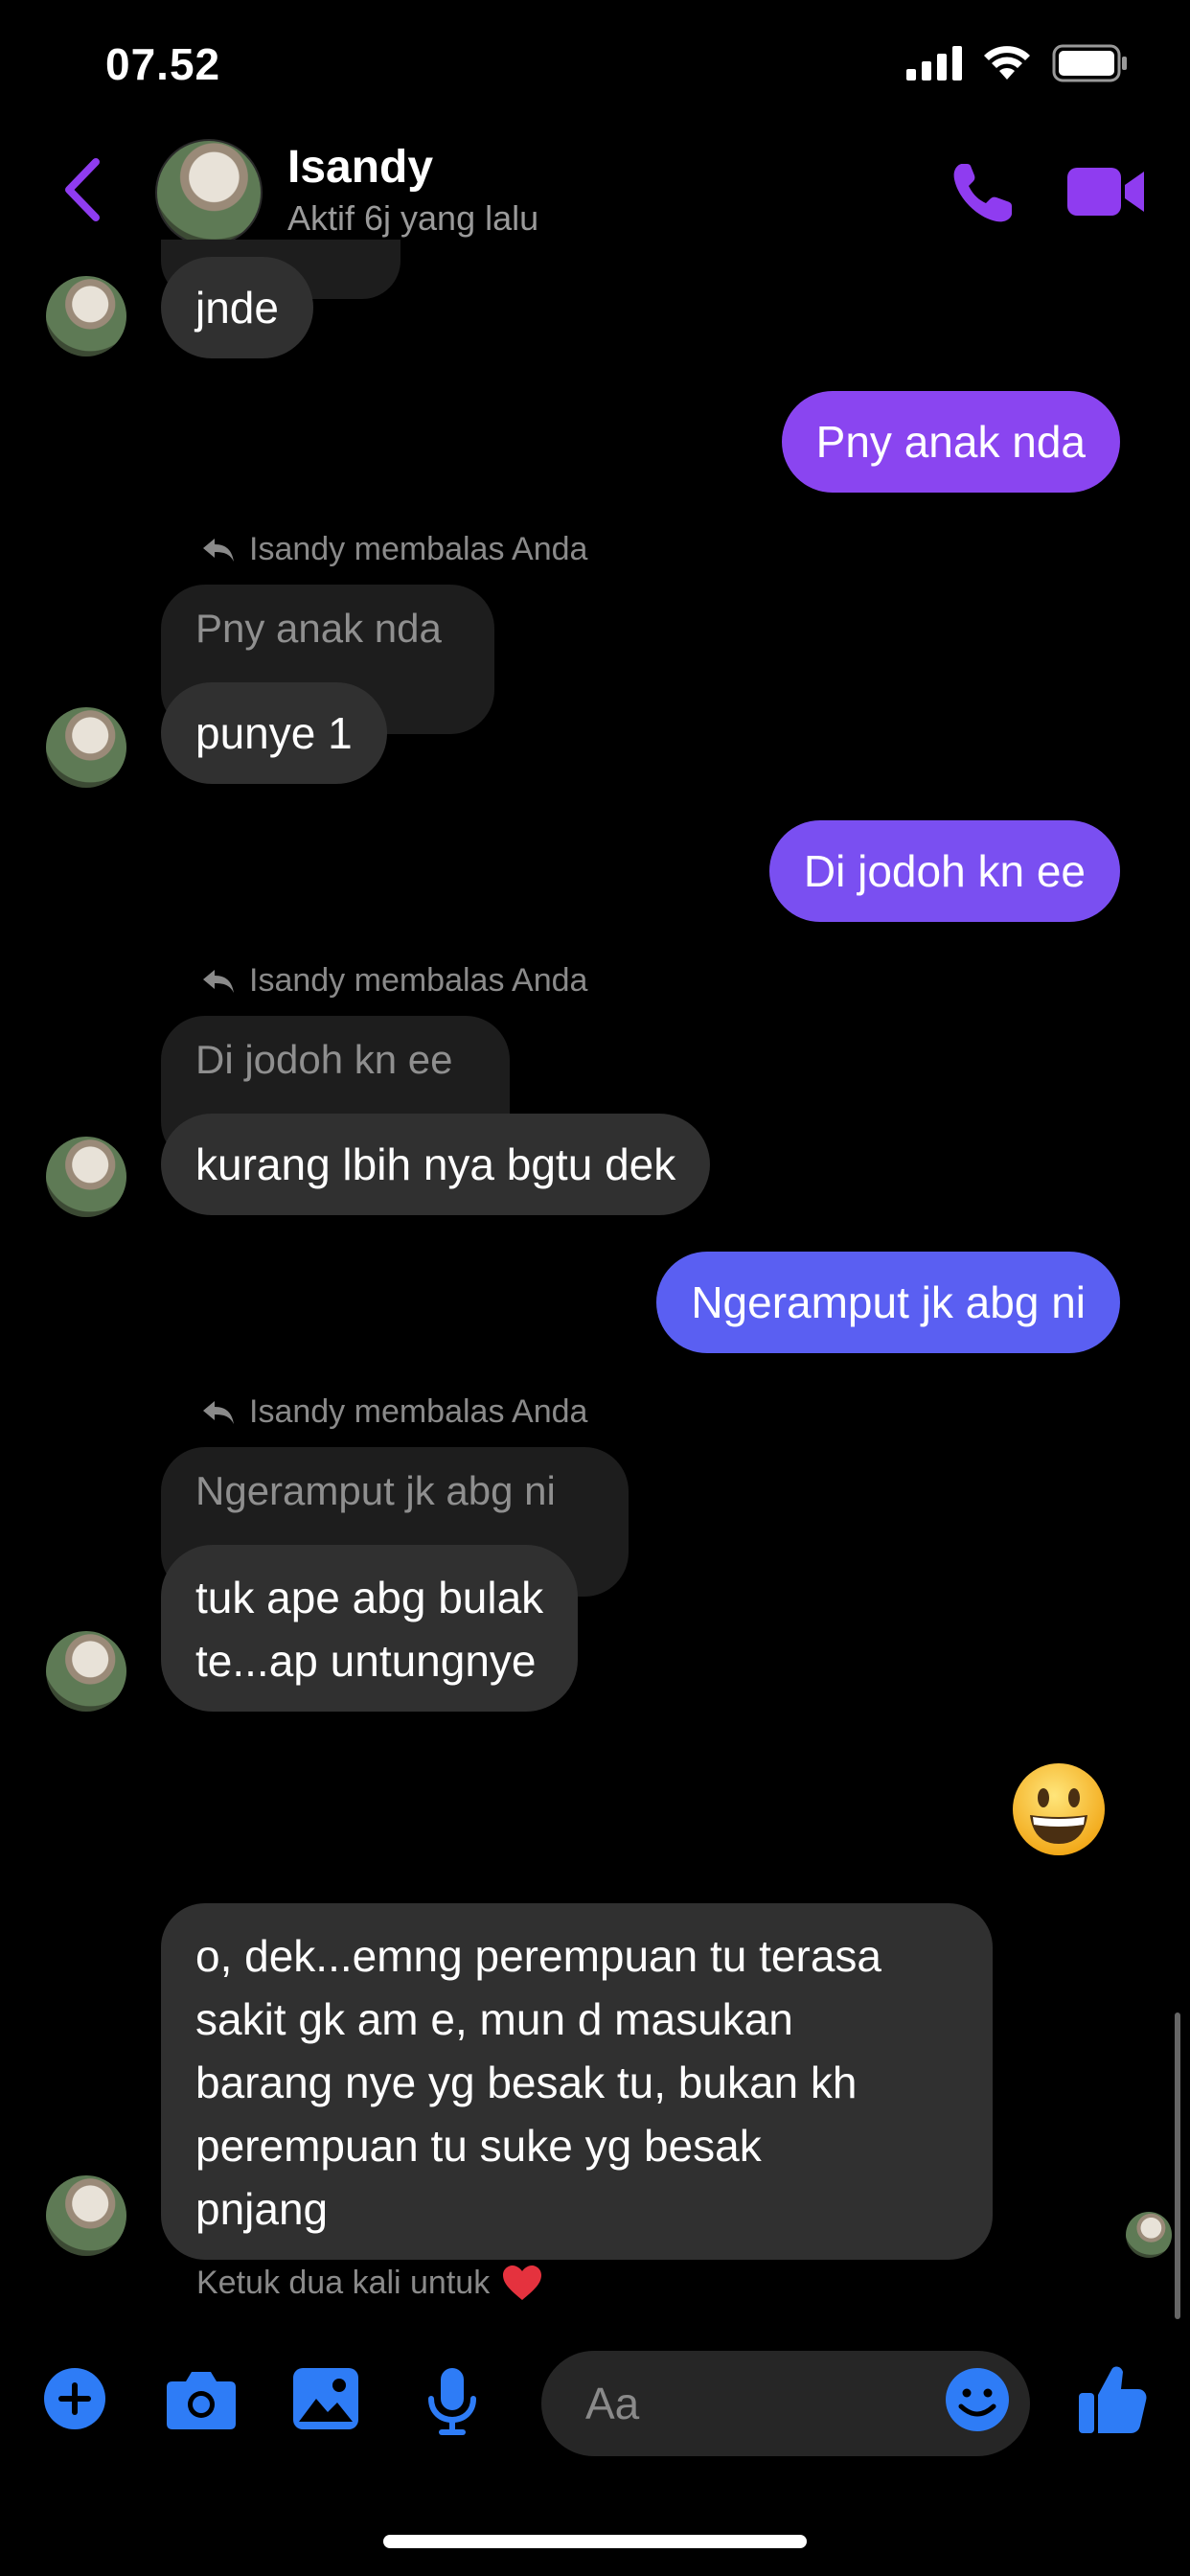 The width and height of the screenshot is (1190, 2576). What do you see at coordinates (209, 193) in the screenshot?
I see `contact-avatar` at bounding box center [209, 193].